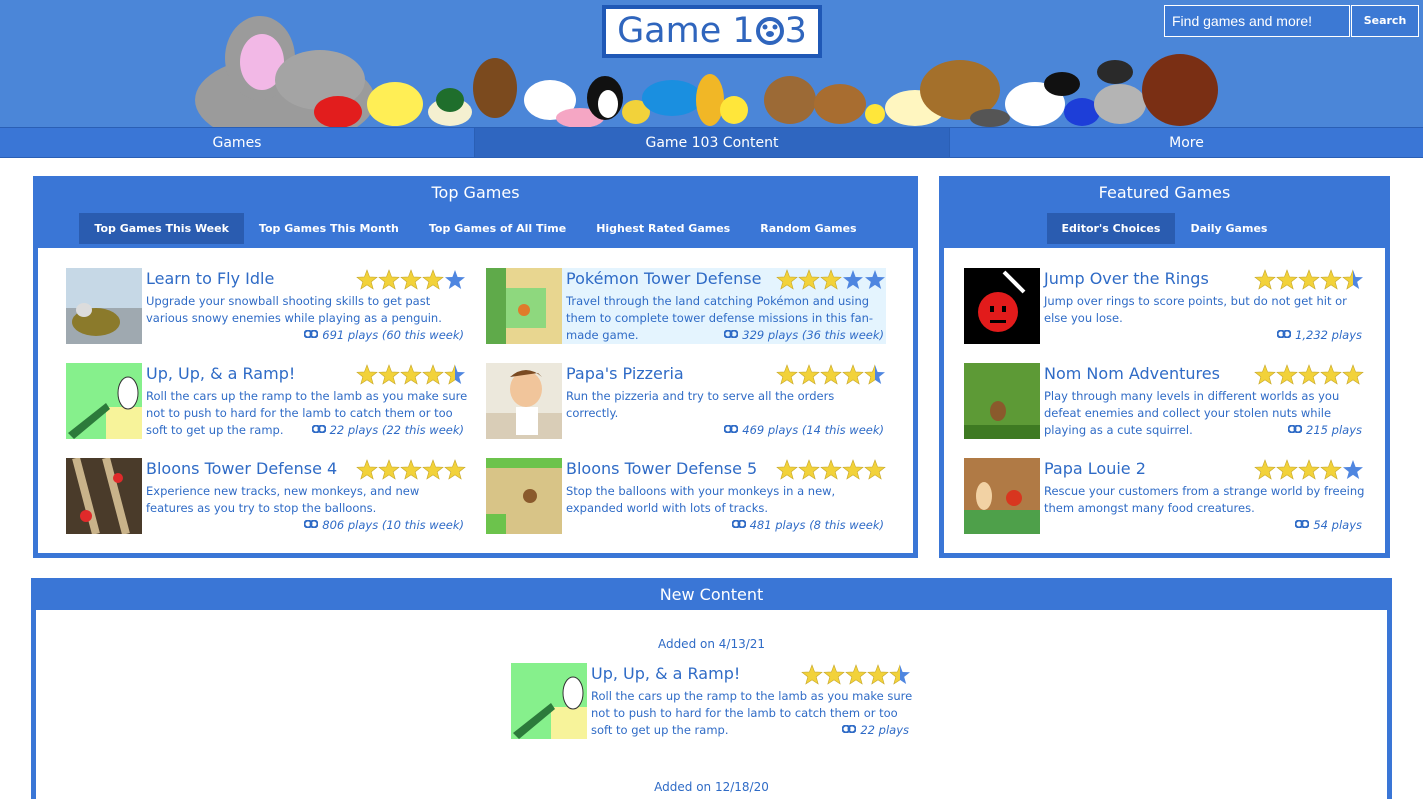  I want to click on play-count: 691 plays (60 this week), so click(384, 335).